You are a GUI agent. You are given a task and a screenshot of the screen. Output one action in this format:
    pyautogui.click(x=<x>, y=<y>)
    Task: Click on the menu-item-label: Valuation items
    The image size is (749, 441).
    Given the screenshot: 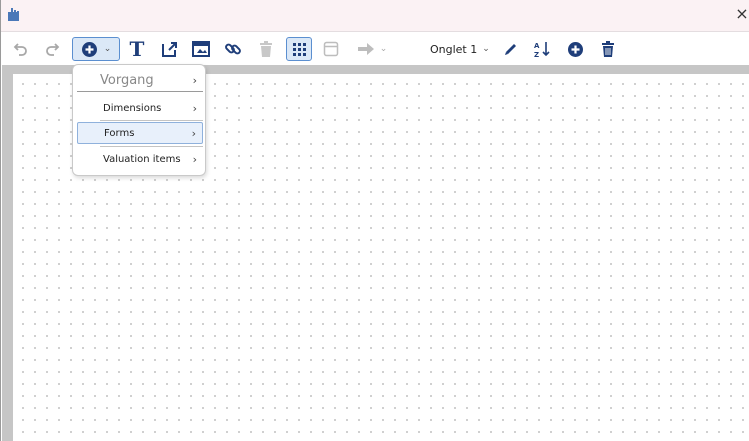 What is the action you would take?
    pyautogui.click(x=142, y=159)
    